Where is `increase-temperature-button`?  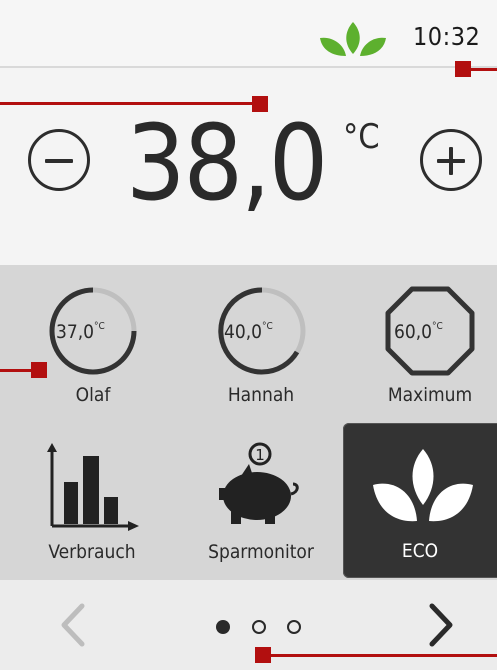
increase-temperature-button is located at coordinates (451, 160).